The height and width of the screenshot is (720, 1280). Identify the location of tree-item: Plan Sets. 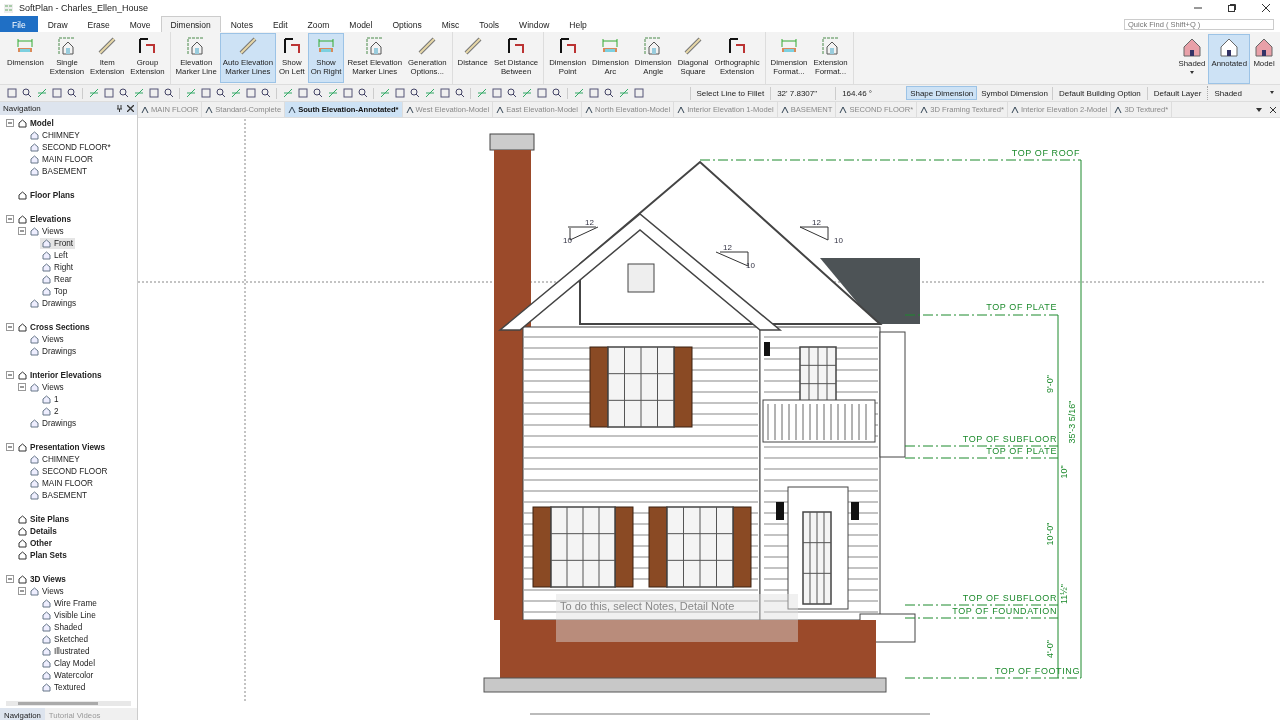
(42, 555).